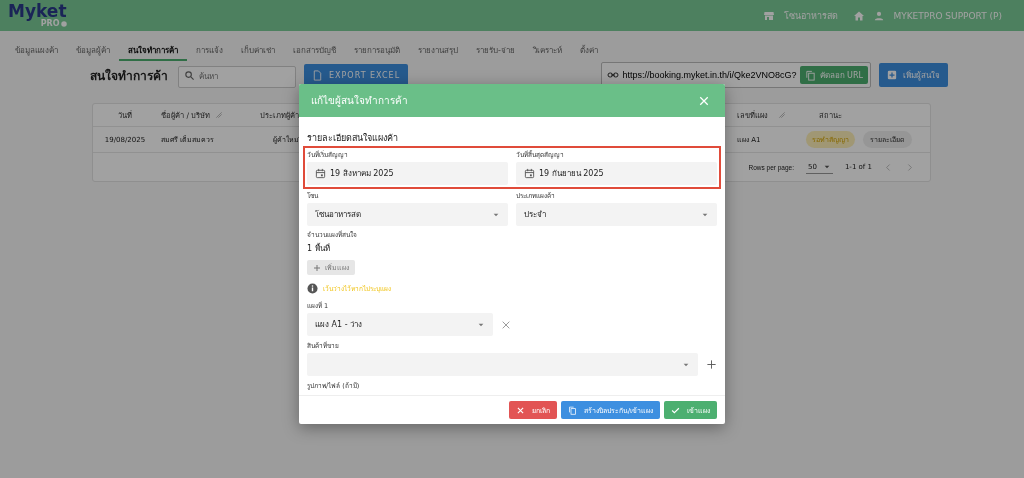 The height and width of the screenshot is (478, 1024). What do you see at coordinates (859, 15) in the screenshot?
I see `home-icon` at bounding box center [859, 15].